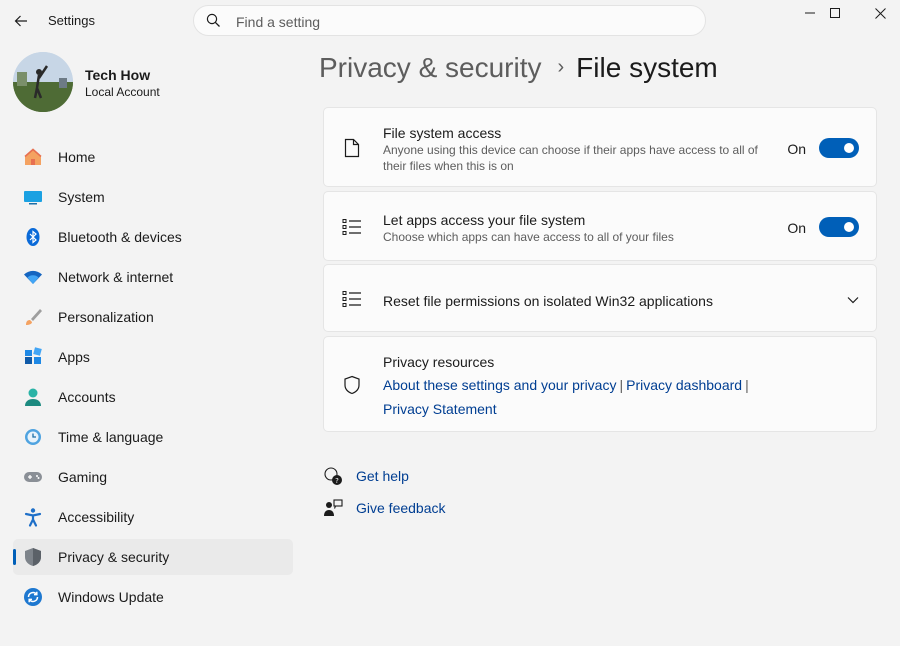  Describe the element at coordinates (853, 300) in the screenshot. I see `chevron-down-icon` at that location.